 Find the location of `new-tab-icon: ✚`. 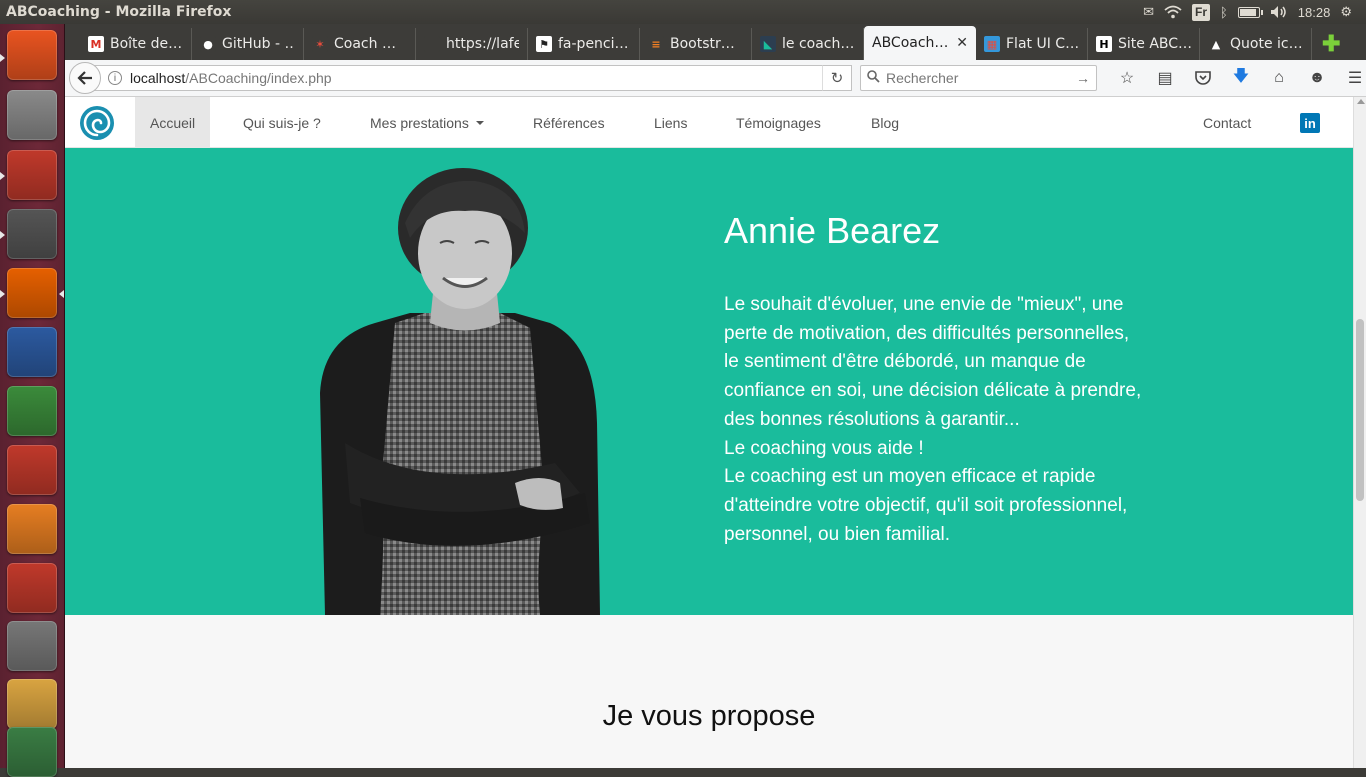

new-tab-icon: ✚ is located at coordinates (1331, 44).